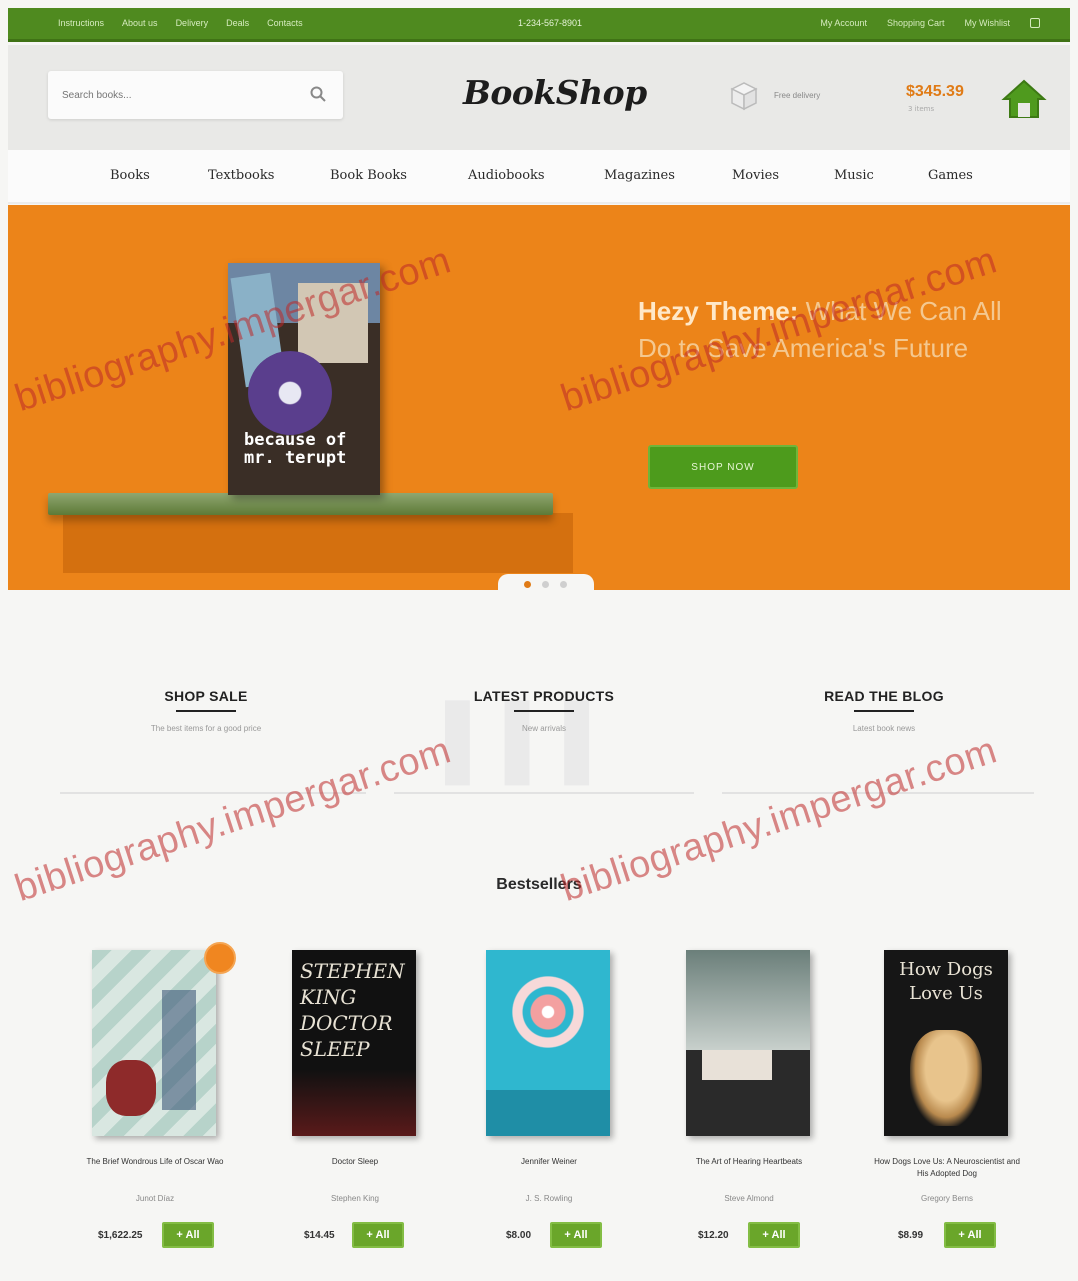  Describe the element at coordinates (916, 23) in the screenshot. I see `shopping-cart-link: Shopping Cart` at that location.